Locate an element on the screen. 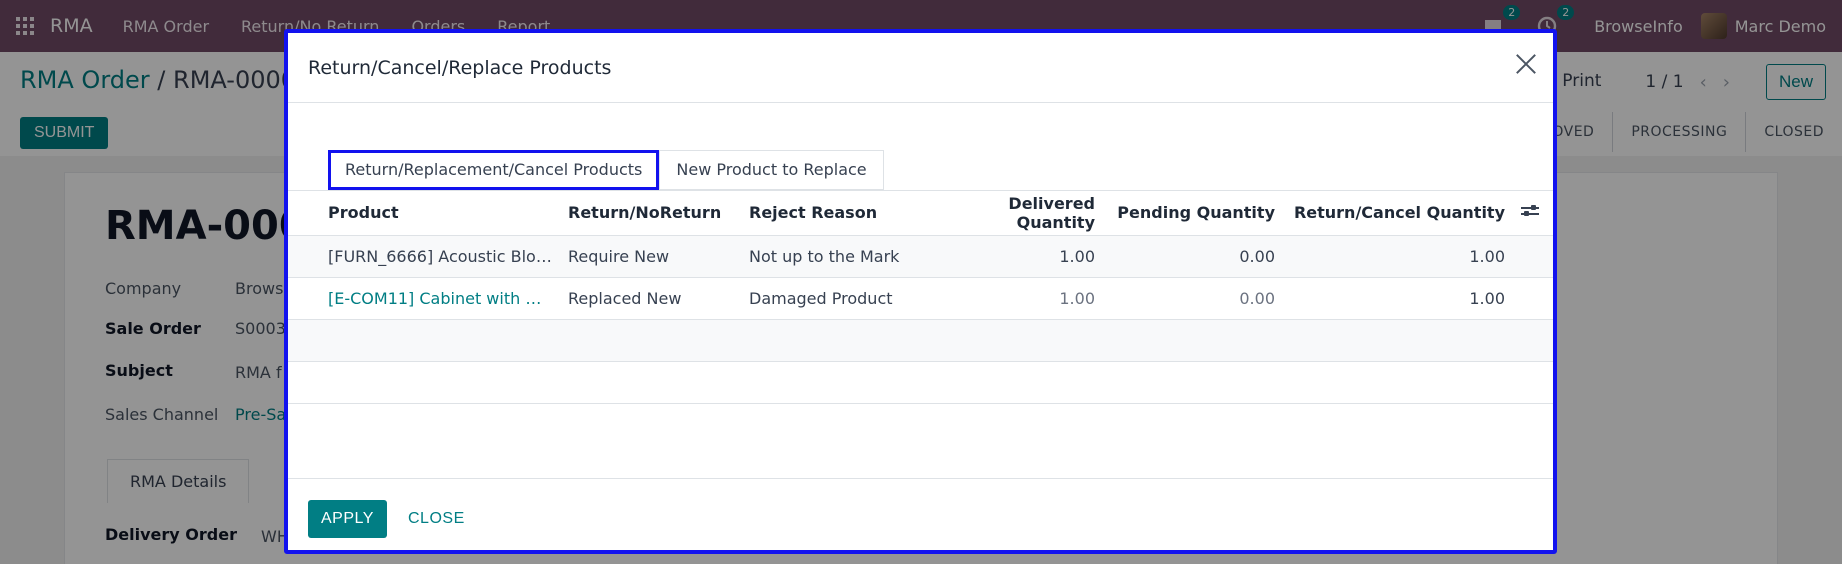 This screenshot has height=564, width=1842. tab-return-replacement-cancel: Return/Replacement/Cancel Products is located at coordinates (494, 170).